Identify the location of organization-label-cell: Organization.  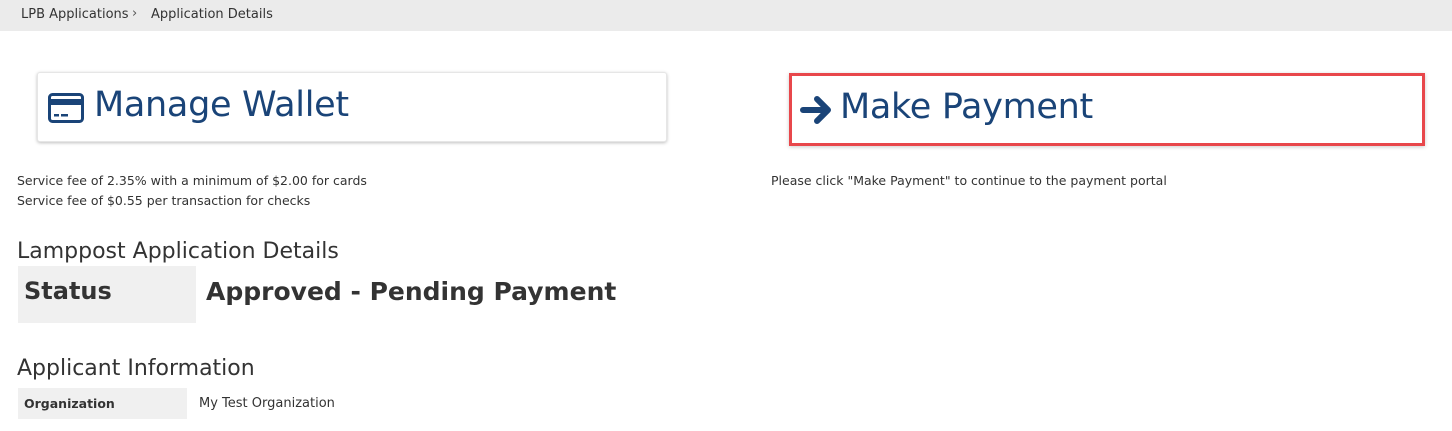
(102, 403).